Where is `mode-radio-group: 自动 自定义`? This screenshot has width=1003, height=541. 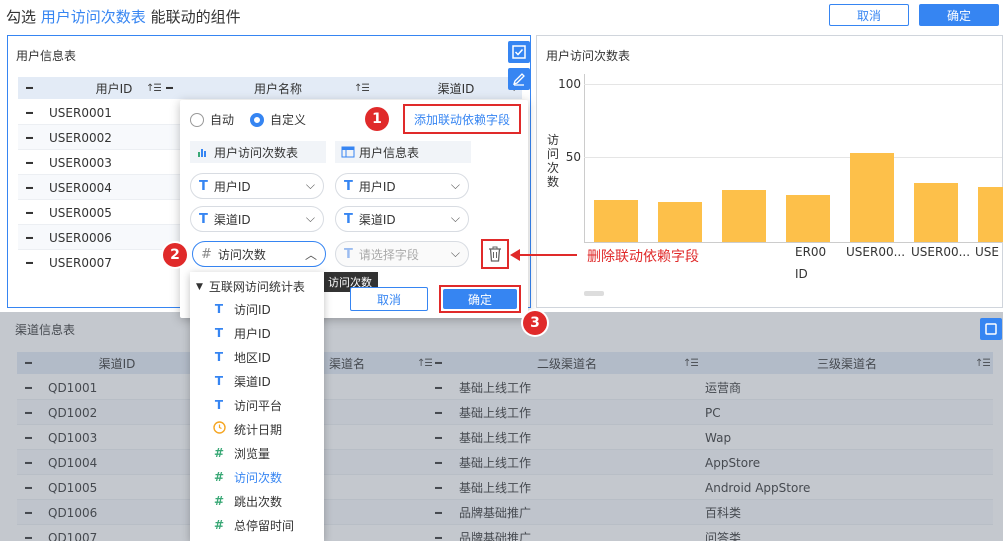 mode-radio-group: 自动 自定义 is located at coordinates (248, 119).